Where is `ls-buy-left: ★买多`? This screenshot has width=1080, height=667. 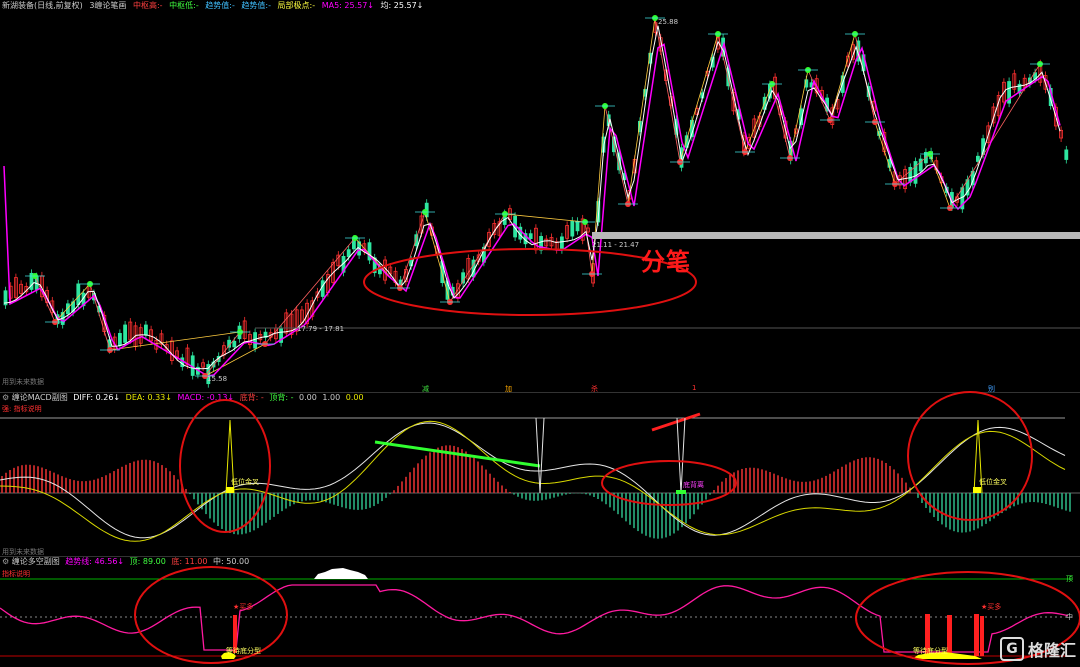
ls-buy-left: ★买多 is located at coordinates (243, 607).